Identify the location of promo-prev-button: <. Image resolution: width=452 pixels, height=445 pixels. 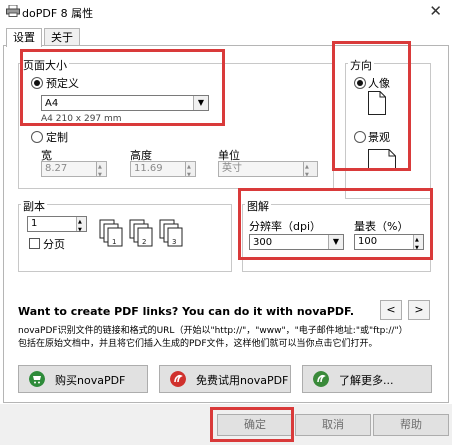
(391, 310).